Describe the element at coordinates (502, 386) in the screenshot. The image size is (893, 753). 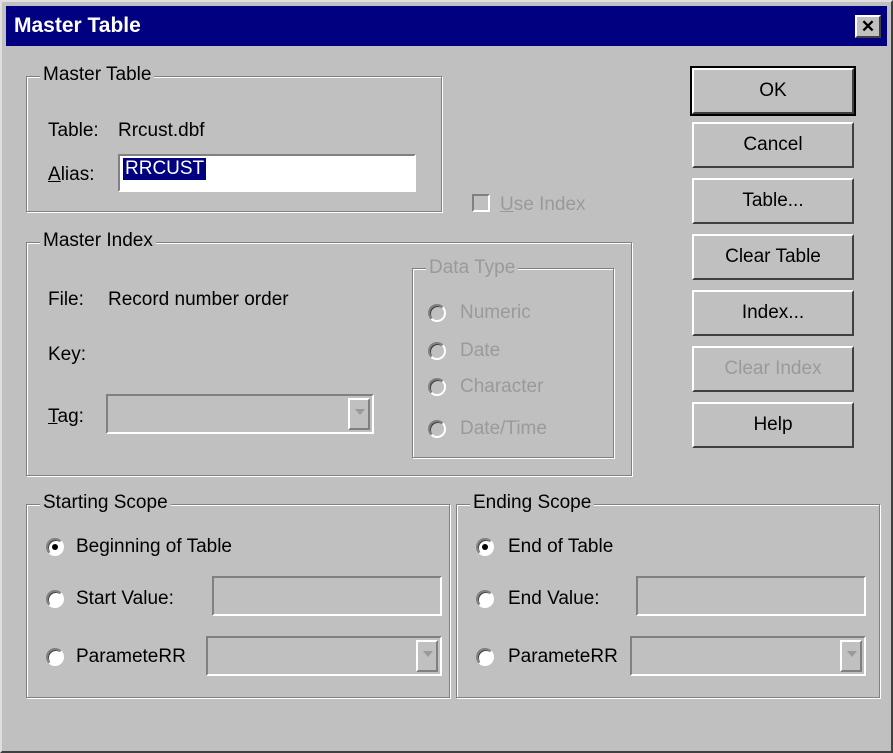
I see `character-label: Character` at that location.